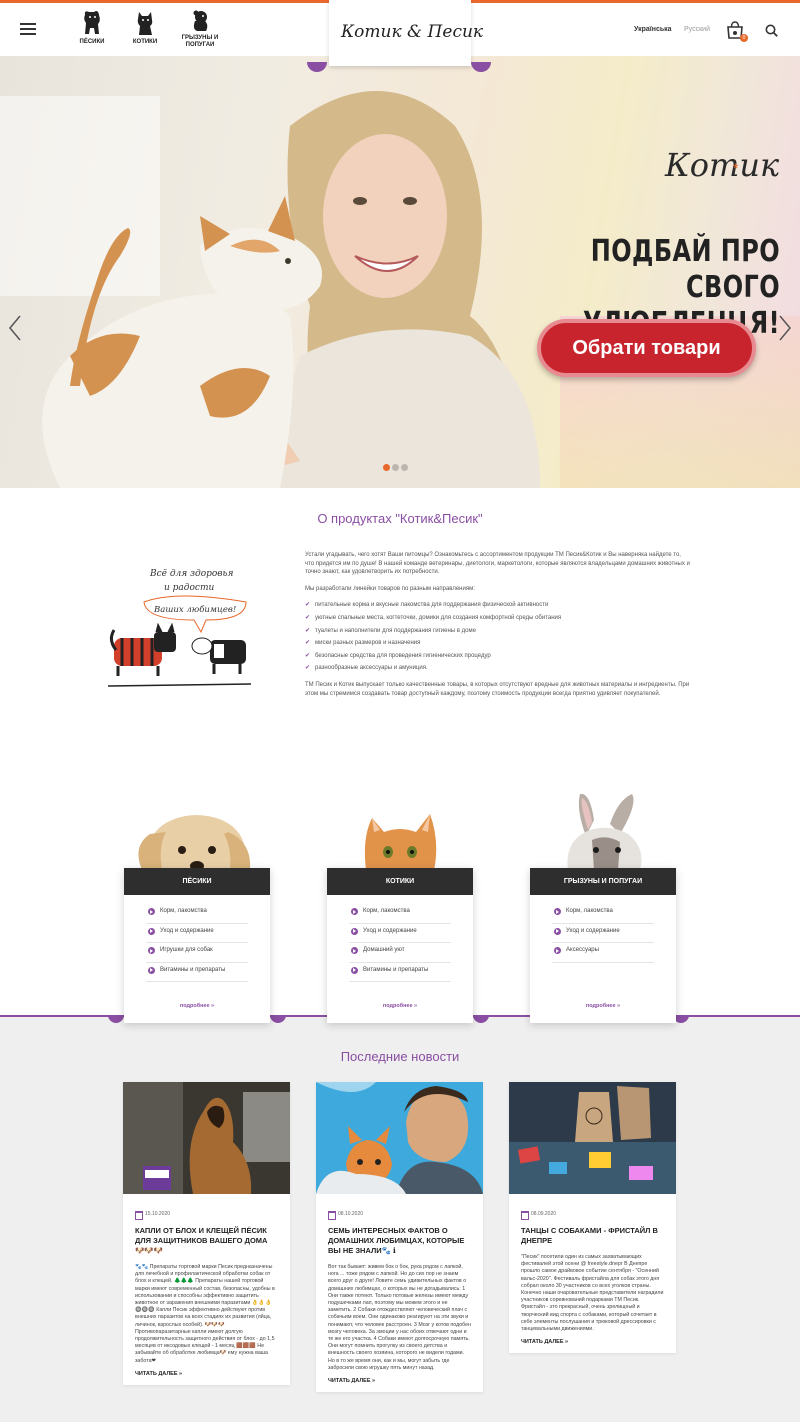  I want to click on news-date: 15.10.2020, so click(212, 1215).